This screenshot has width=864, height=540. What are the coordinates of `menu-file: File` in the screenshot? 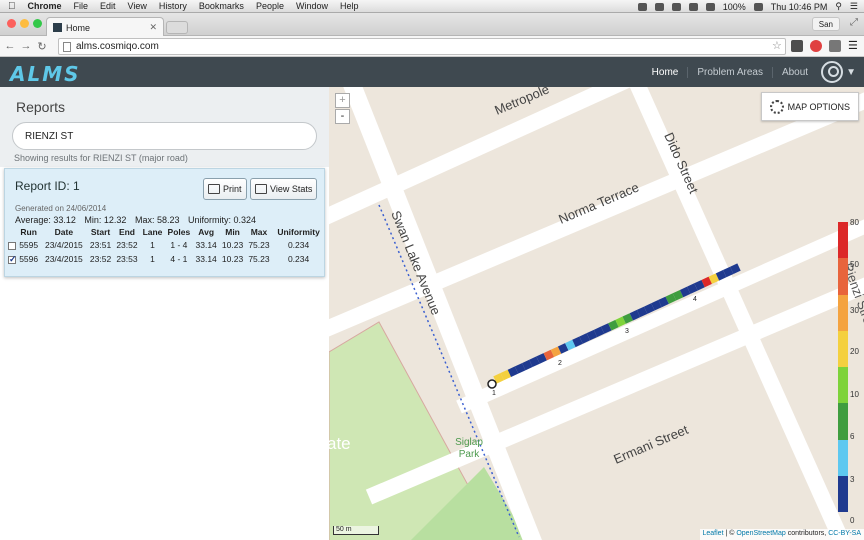 It's located at (81, 6).